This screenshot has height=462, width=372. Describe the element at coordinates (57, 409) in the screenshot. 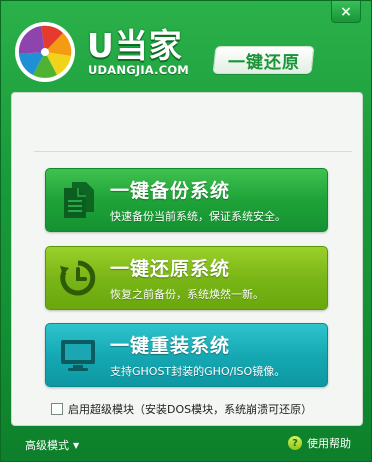

I see `super-mode-checkbox` at that location.